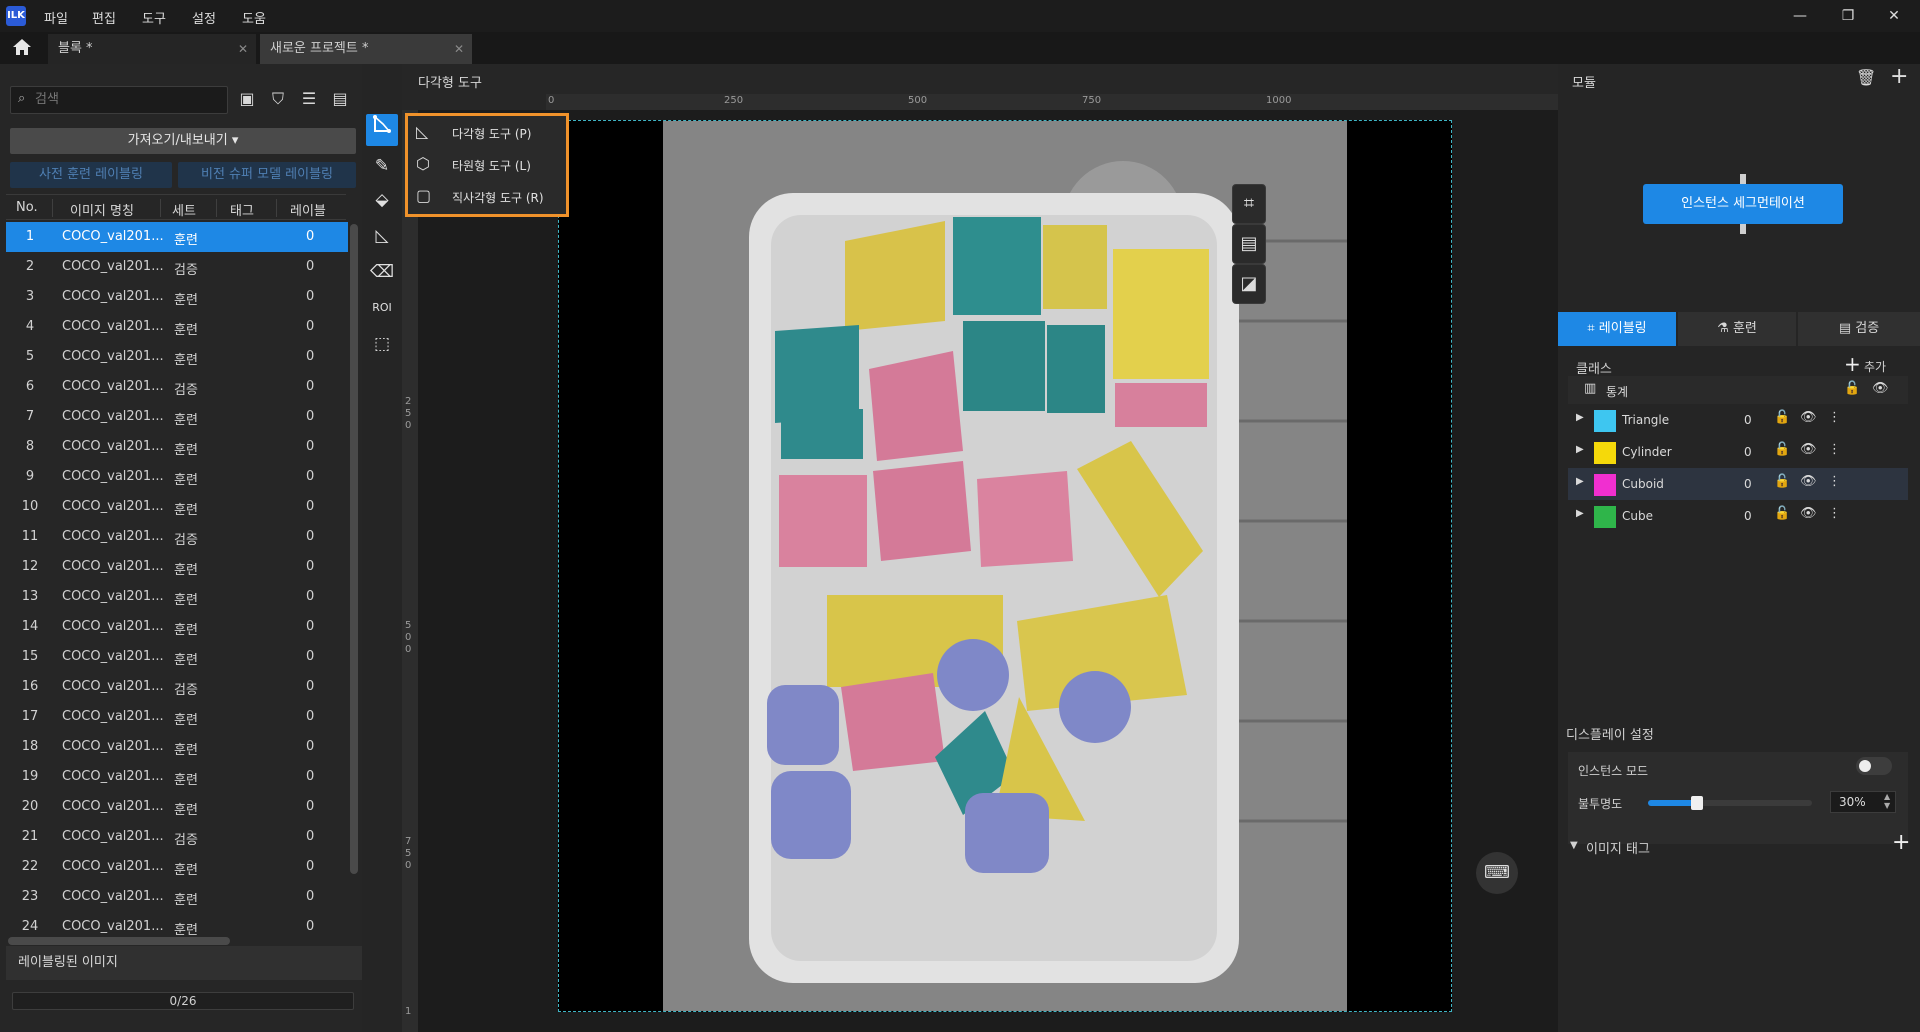  Describe the element at coordinates (1887, 801) in the screenshot. I see `spinner-icon: ▲ ▼` at that location.